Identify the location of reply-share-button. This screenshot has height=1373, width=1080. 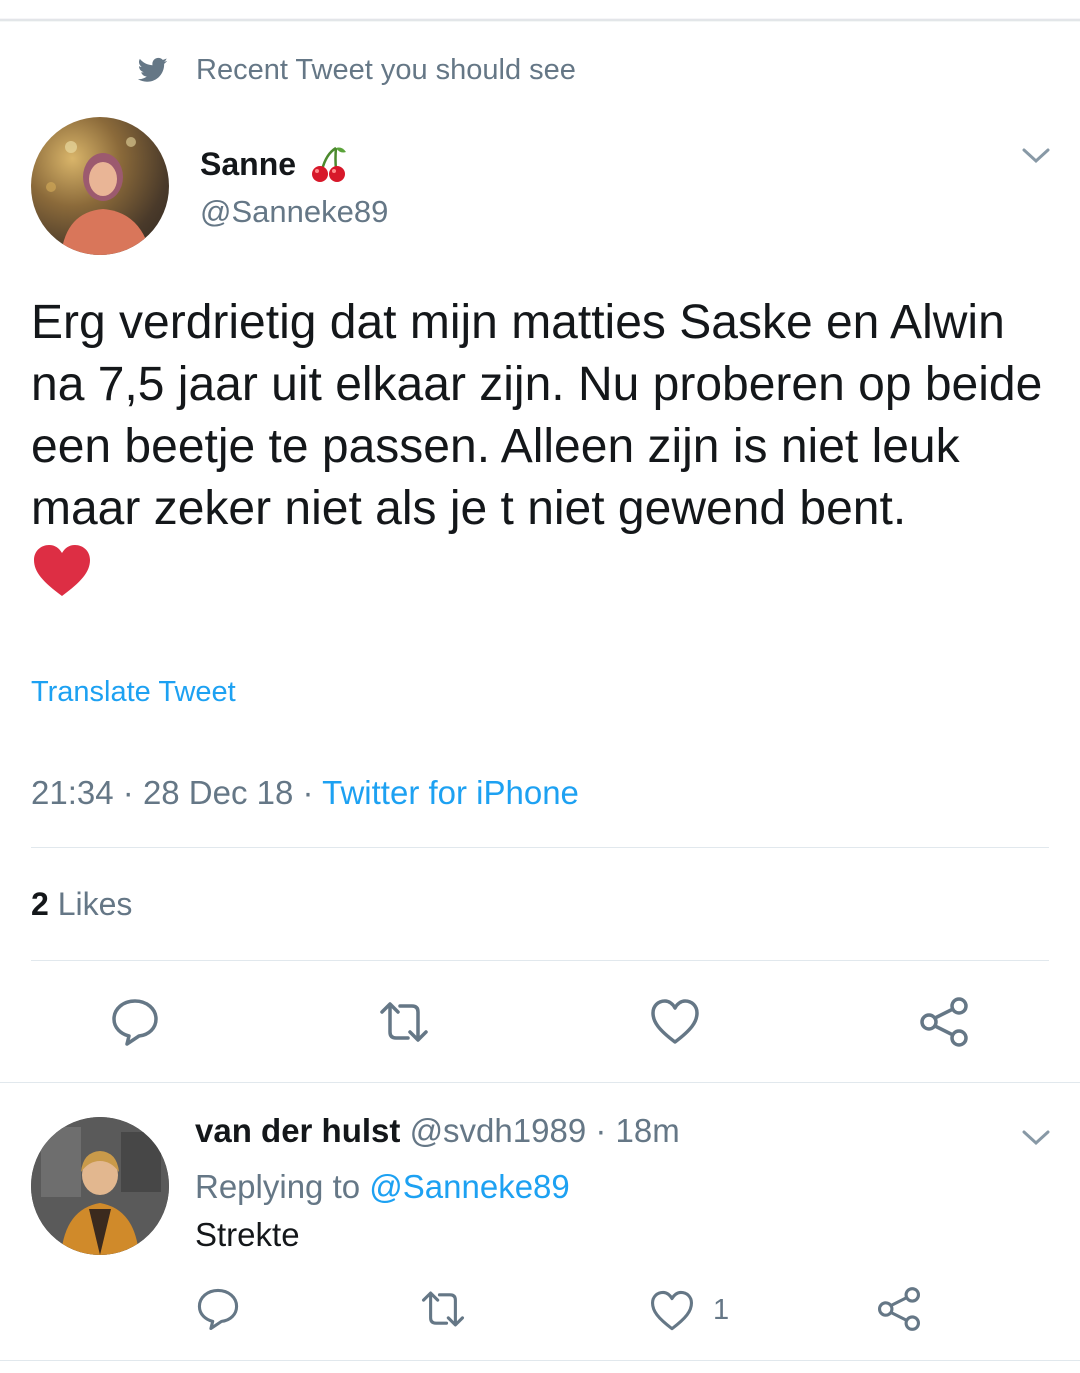
(899, 1309).